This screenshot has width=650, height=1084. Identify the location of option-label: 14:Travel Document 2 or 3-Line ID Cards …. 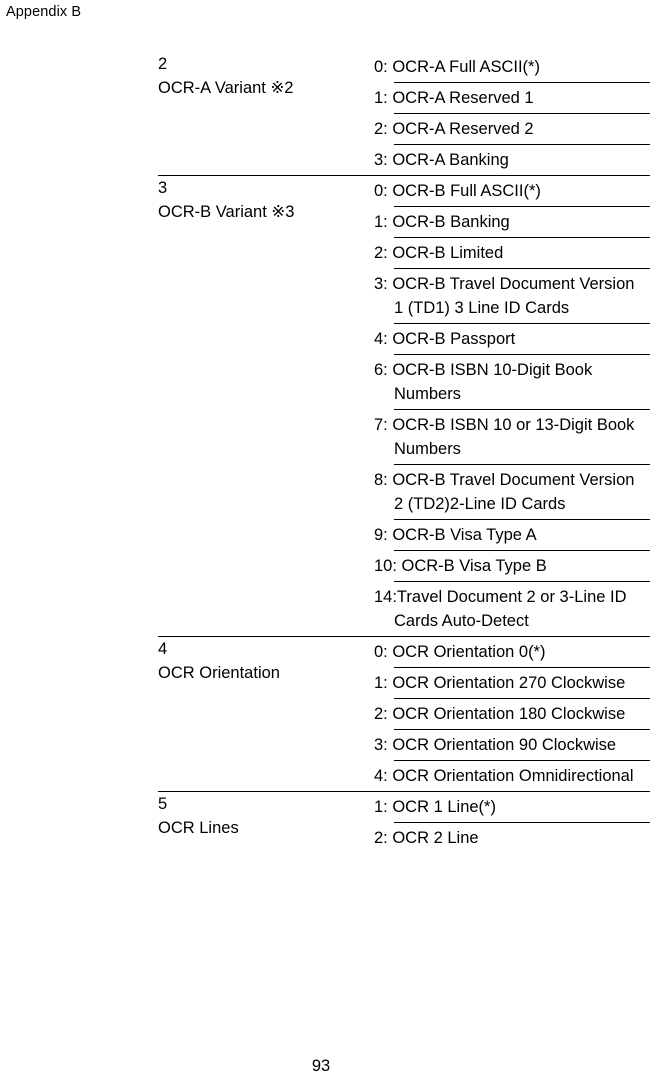
(512, 608).